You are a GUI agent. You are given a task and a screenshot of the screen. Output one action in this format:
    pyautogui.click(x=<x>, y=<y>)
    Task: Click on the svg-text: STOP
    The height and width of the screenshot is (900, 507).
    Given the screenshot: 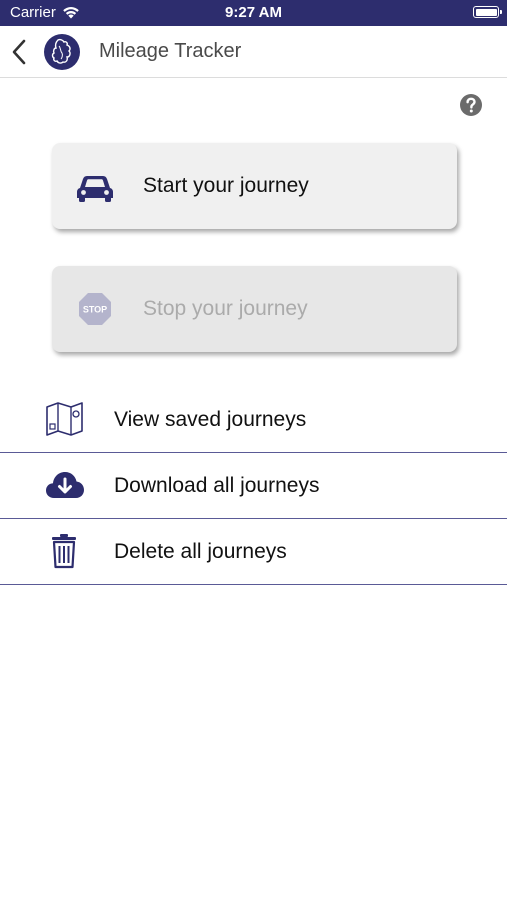 What is the action you would take?
    pyautogui.click(x=95, y=310)
    